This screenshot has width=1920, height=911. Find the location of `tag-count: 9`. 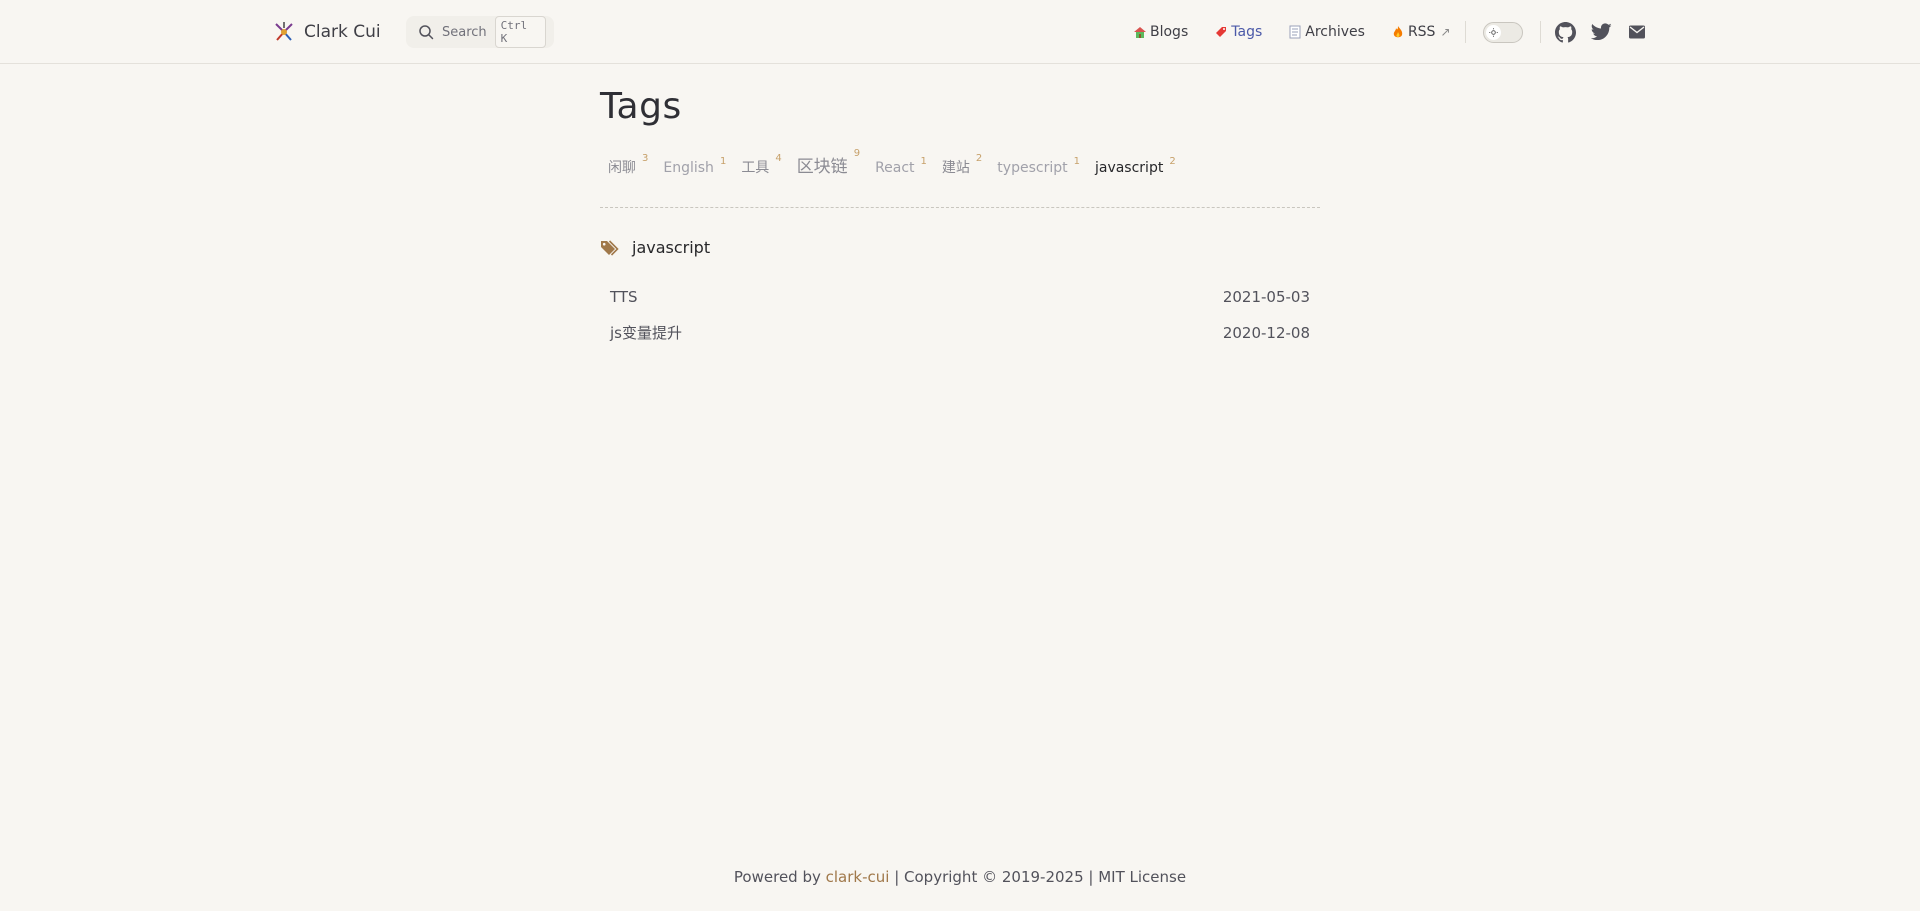

tag-count: 9 is located at coordinates (857, 153).